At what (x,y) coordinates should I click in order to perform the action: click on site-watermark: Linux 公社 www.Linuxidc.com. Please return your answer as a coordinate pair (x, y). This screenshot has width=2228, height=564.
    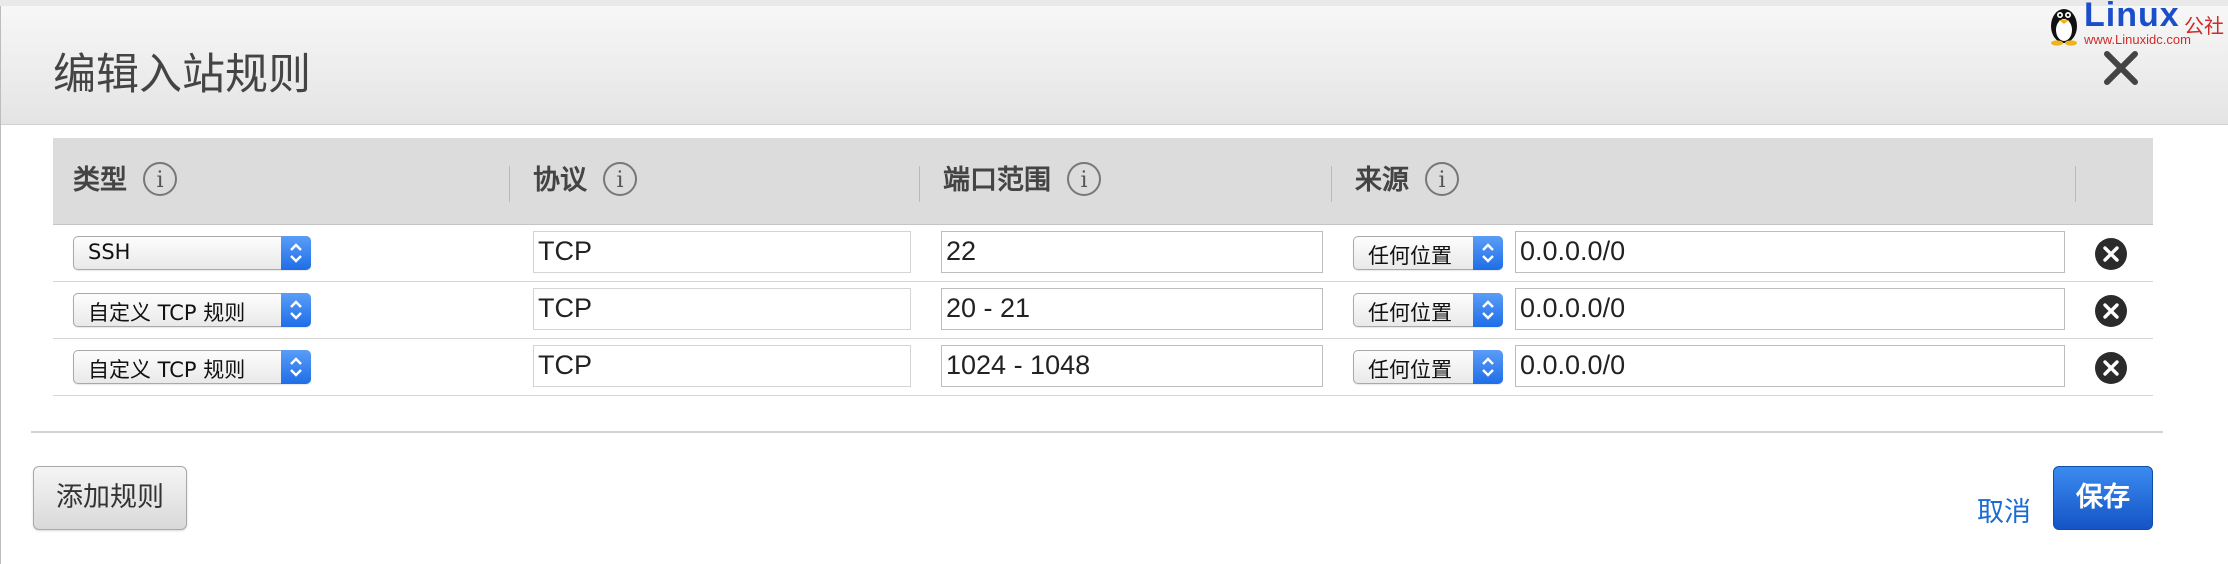
    Looking at the image, I should click on (2135, 23).